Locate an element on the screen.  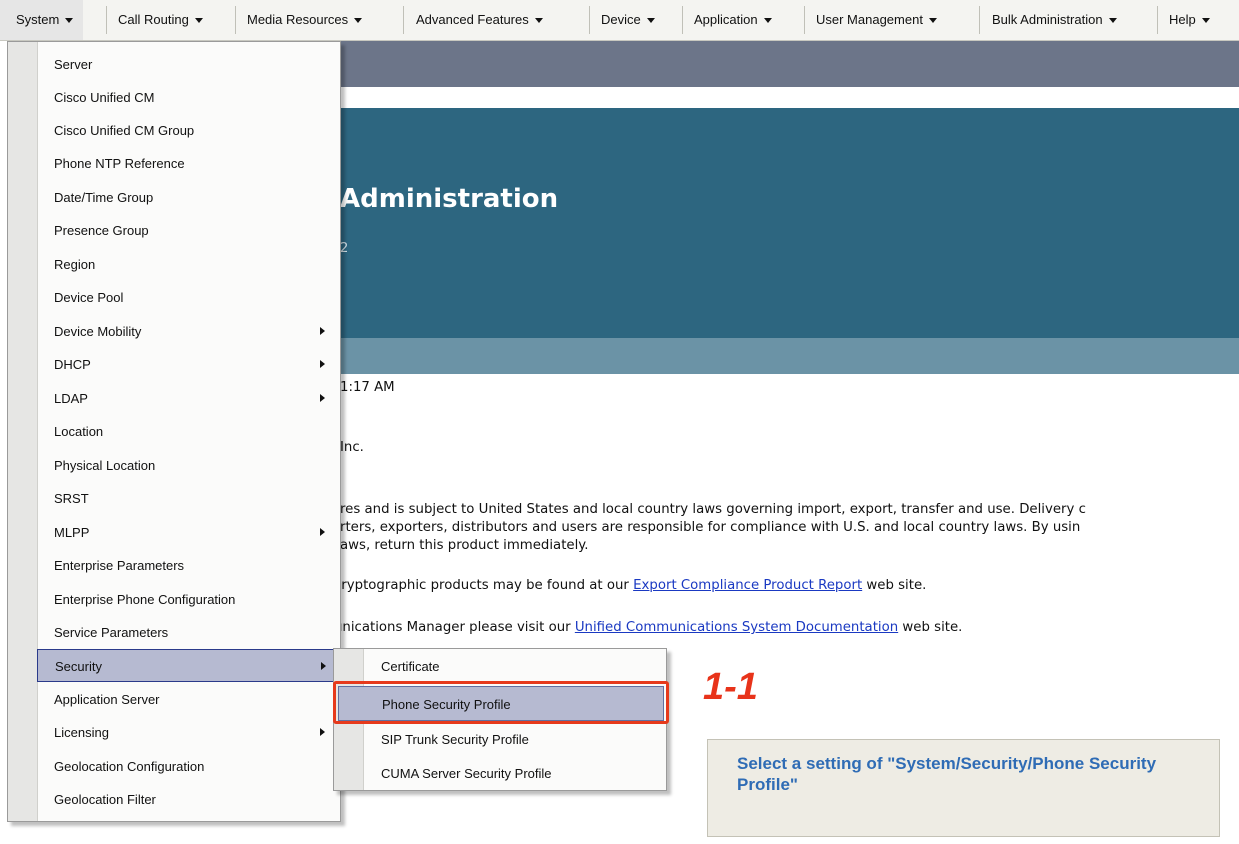
menu-bulk-administration: Bulk Administration is located at coordinates (1054, 20).